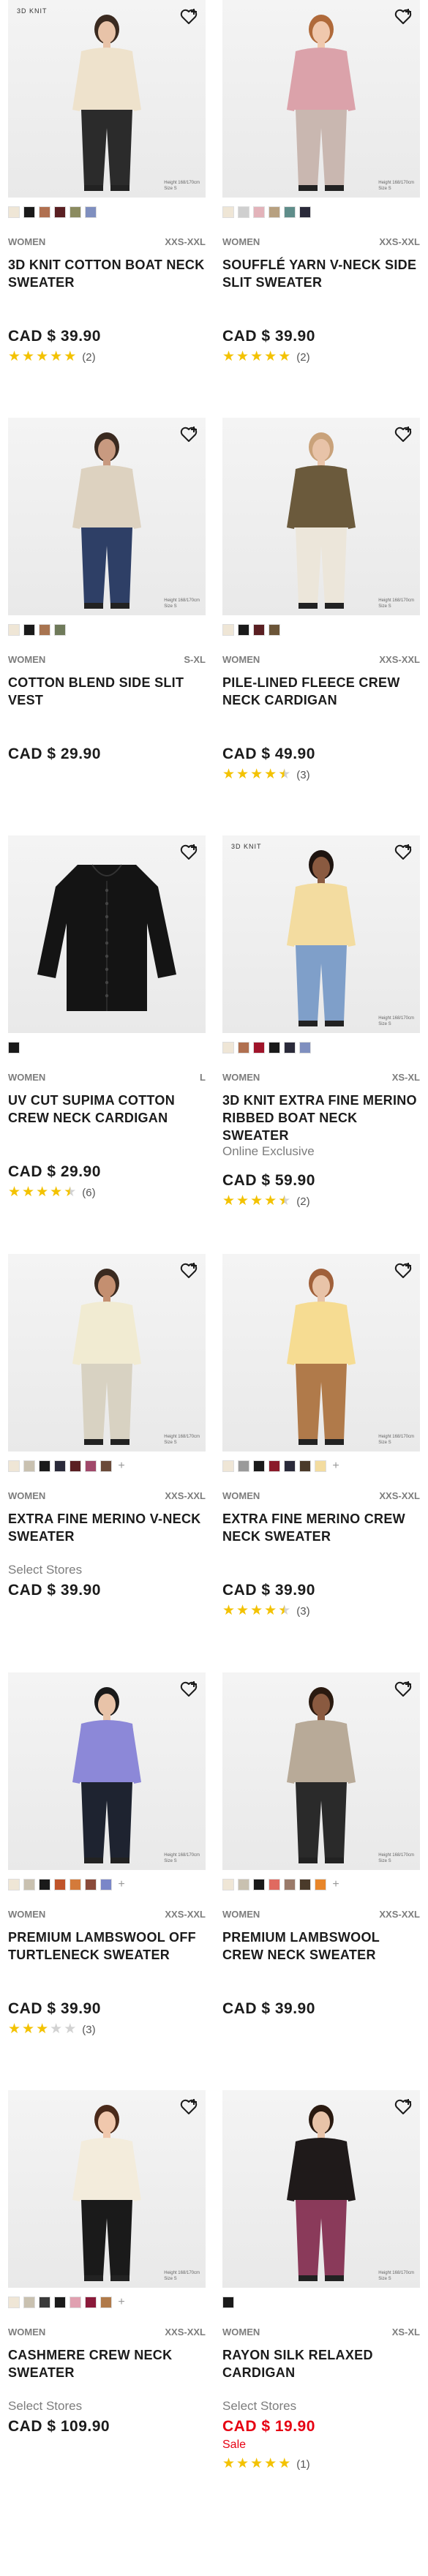 The image size is (428, 2576). I want to click on star-rating: ★ ★ ★ ★ ★ (1), so click(266, 2464).